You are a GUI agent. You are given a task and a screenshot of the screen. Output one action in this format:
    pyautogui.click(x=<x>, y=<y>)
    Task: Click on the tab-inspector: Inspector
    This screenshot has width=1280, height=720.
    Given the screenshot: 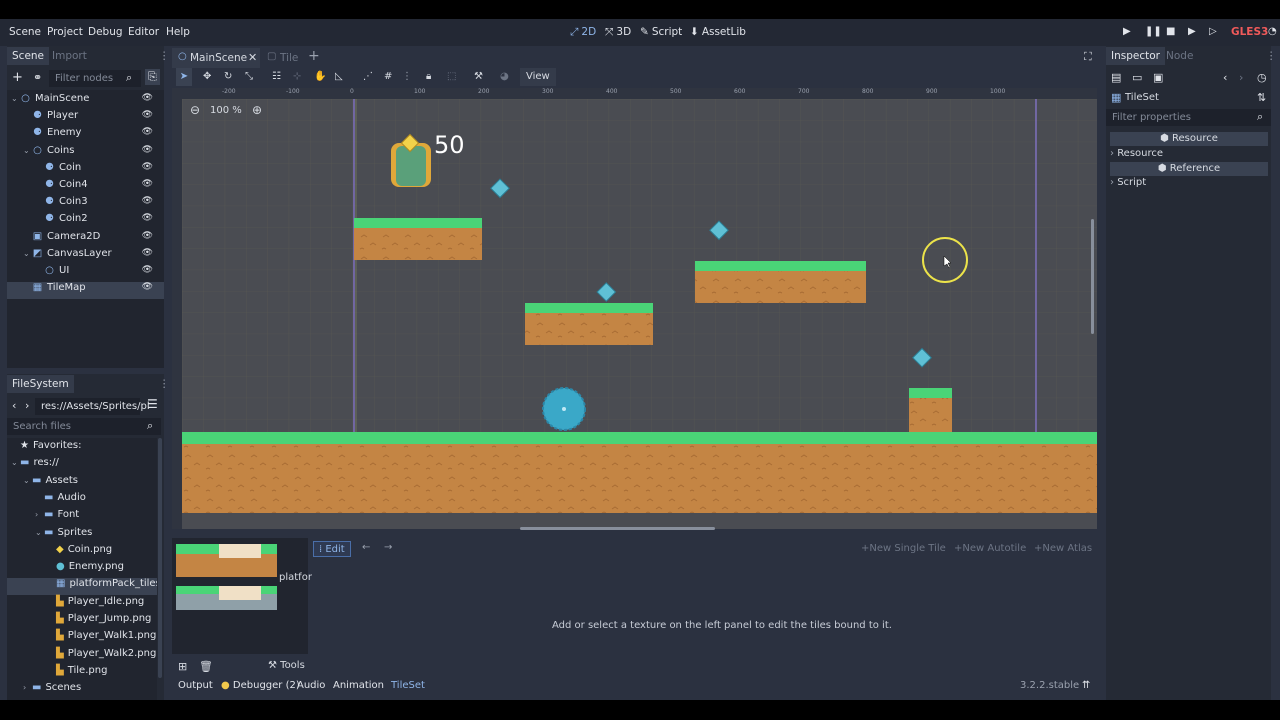 What is the action you would take?
    pyautogui.click(x=1135, y=56)
    